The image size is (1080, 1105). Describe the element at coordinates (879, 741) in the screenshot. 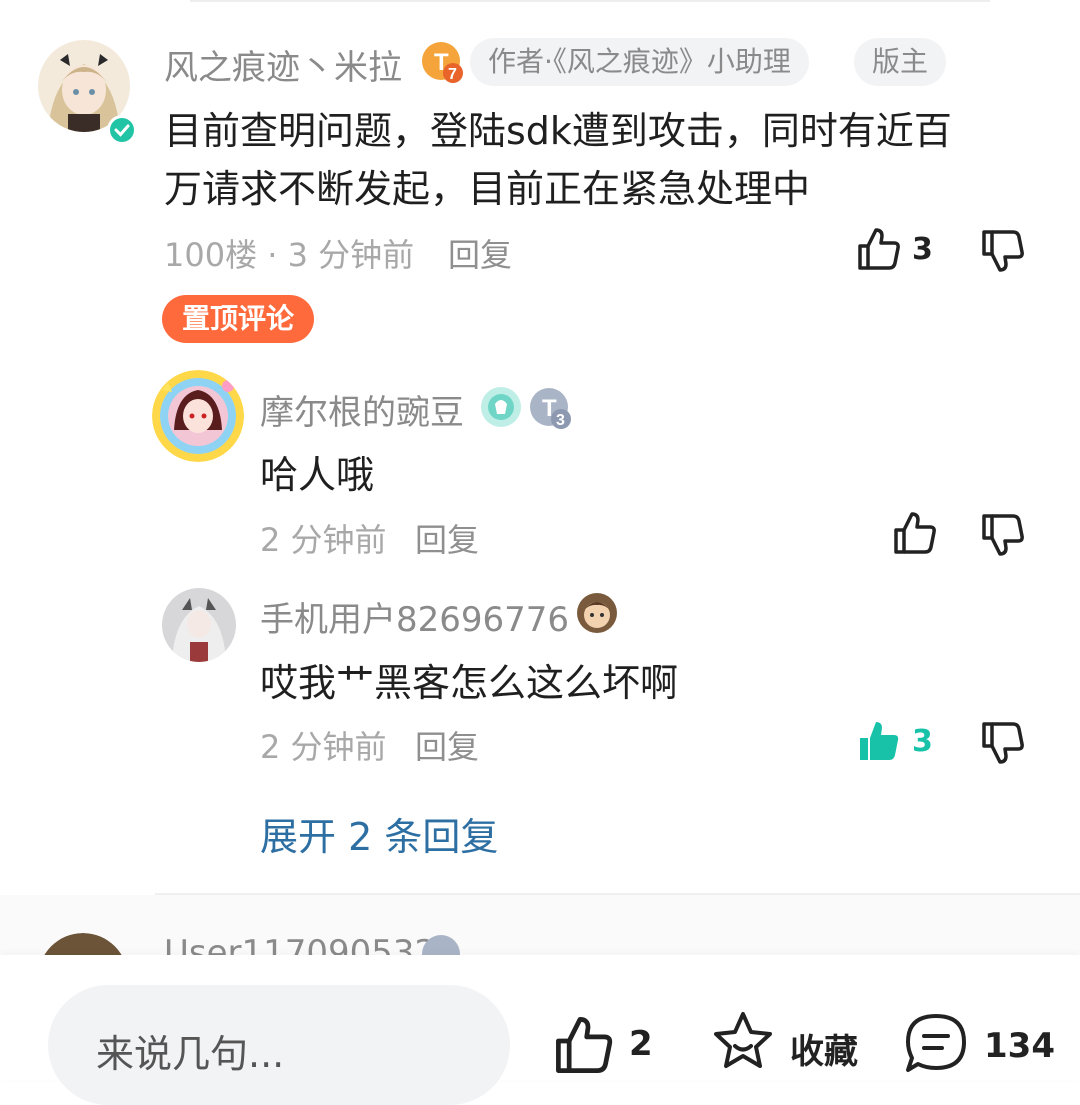

I see `thumbs-up-filled-icon` at that location.